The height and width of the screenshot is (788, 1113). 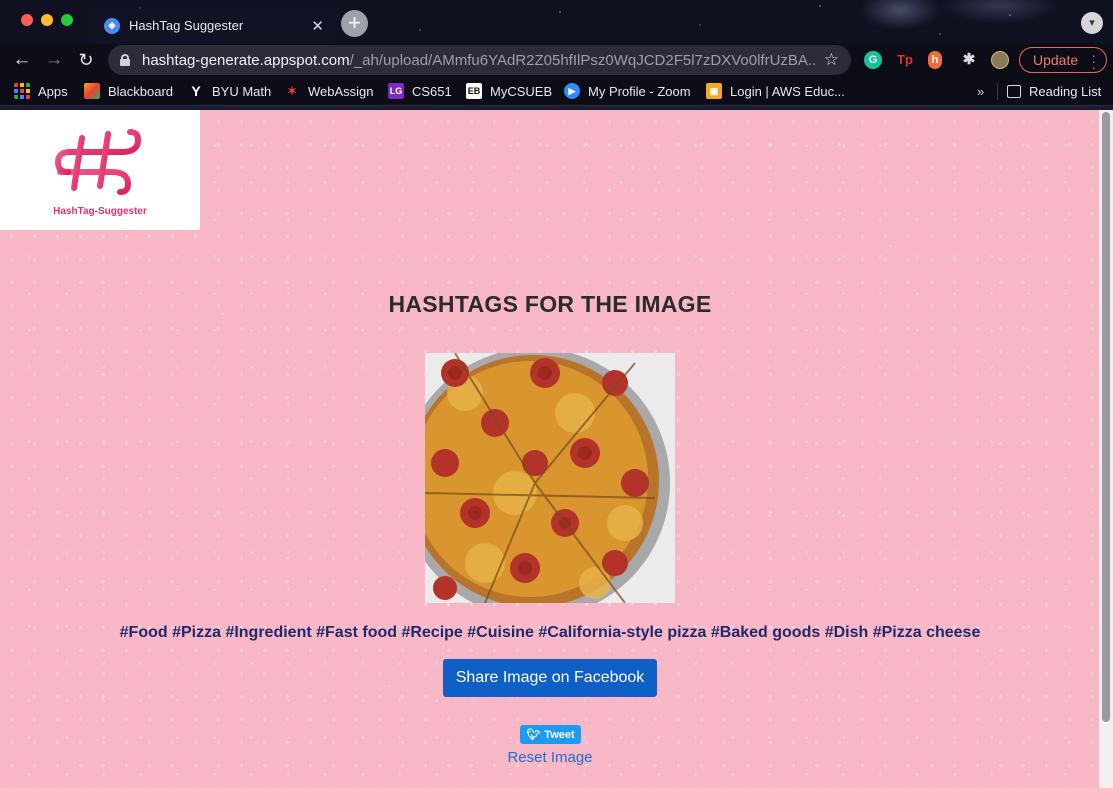 I want to click on zoom-icon: ▶, so click(x=572, y=91).